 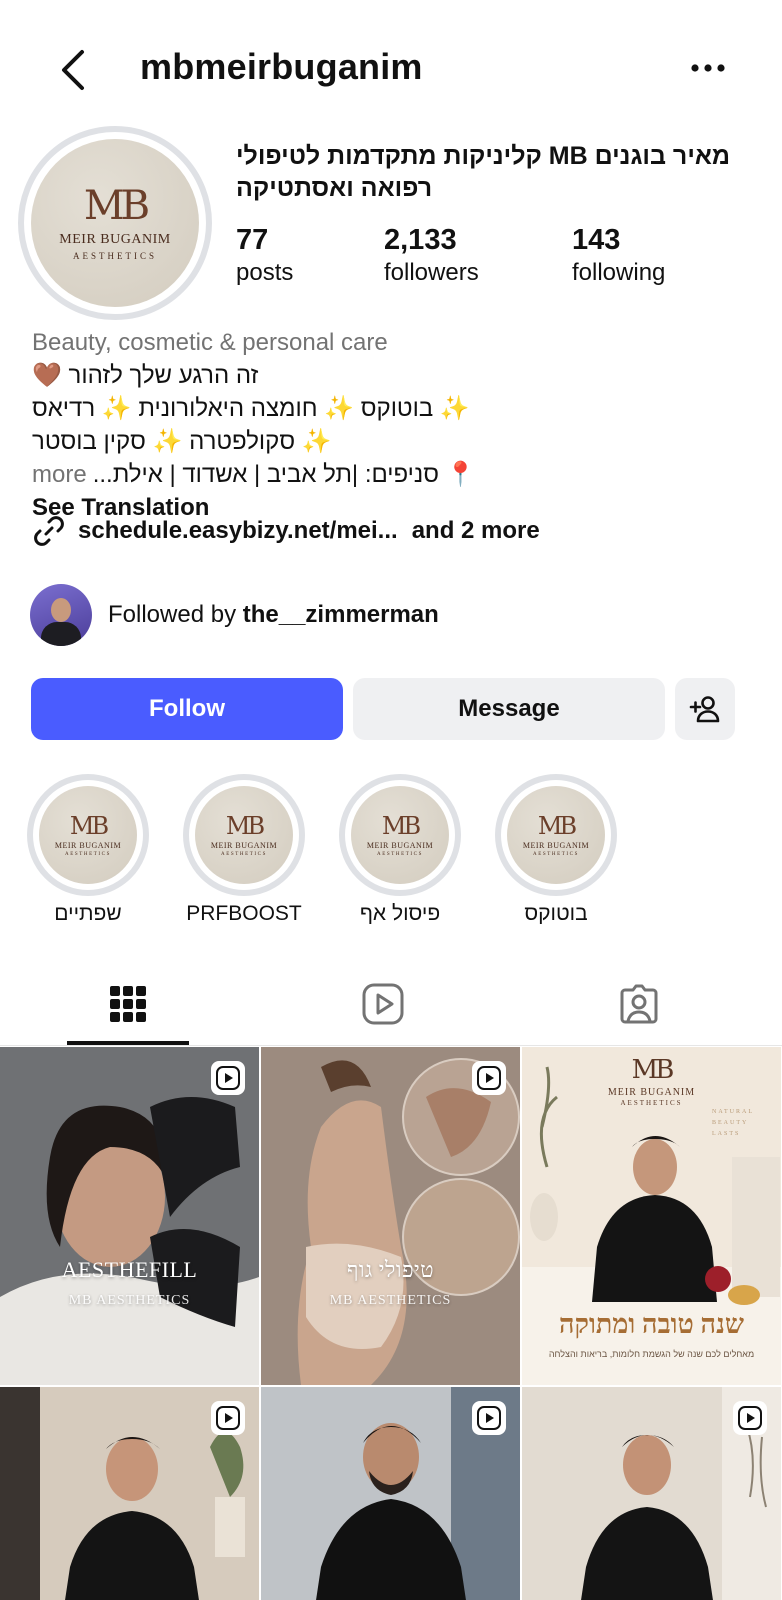 I want to click on post-caption-title: טיפולי גוף, so click(x=390, y=1269).